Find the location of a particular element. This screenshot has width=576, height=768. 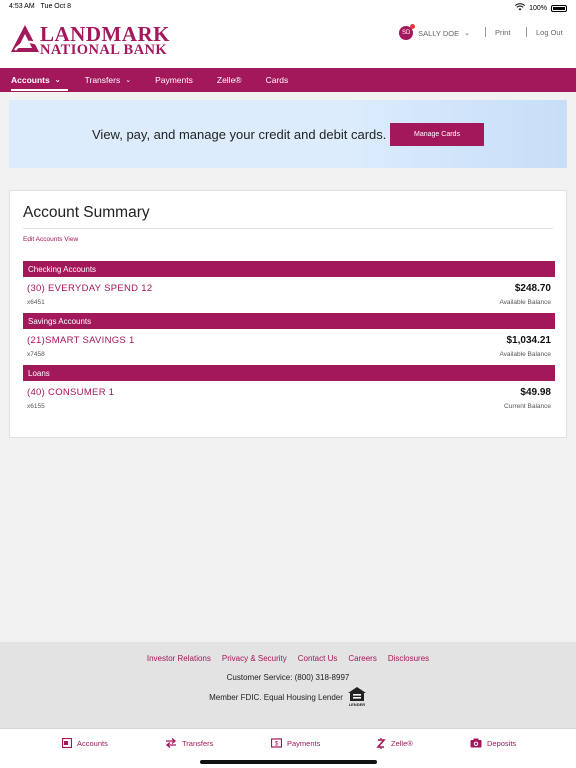

bank-logo: LANDMARK NATIONAL BANK is located at coordinates (90, 42).